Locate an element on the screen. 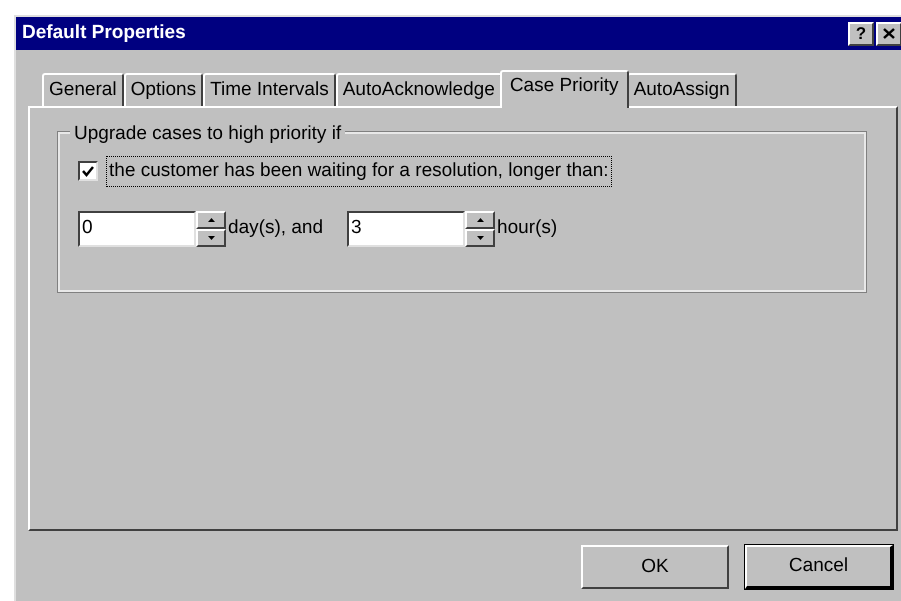 This screenshot has width=901, height=601. number-field: 3 is located at coordinates (406, 228).